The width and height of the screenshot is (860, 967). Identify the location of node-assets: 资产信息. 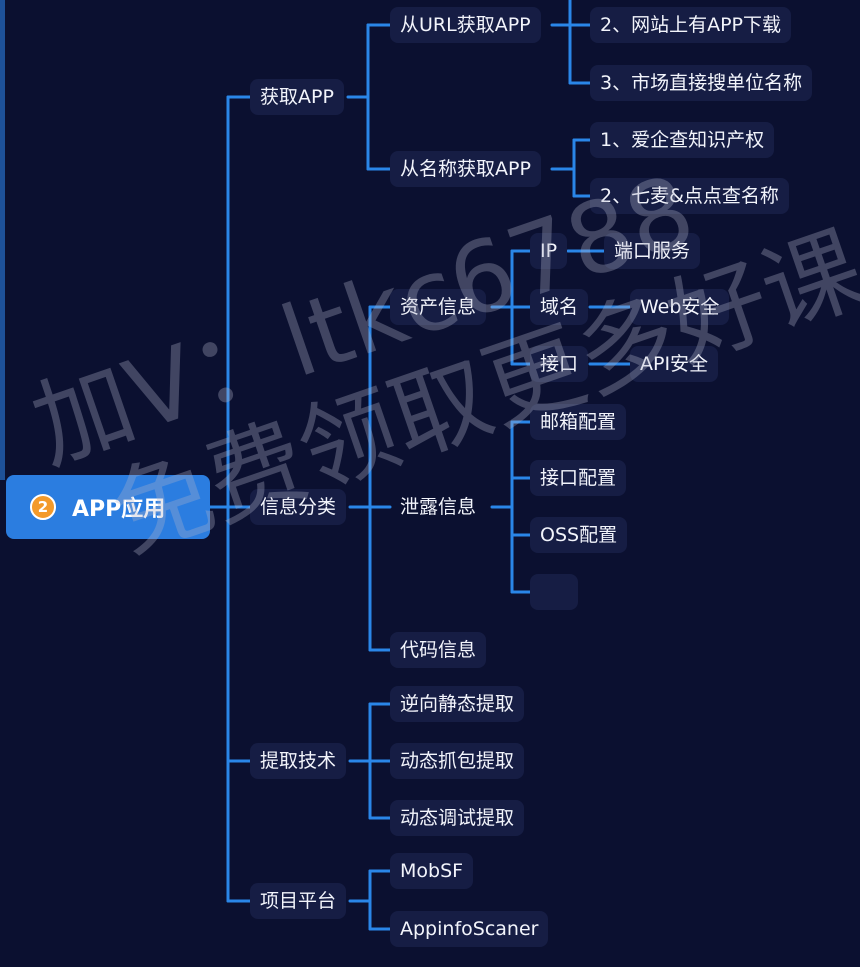
(438, 307).